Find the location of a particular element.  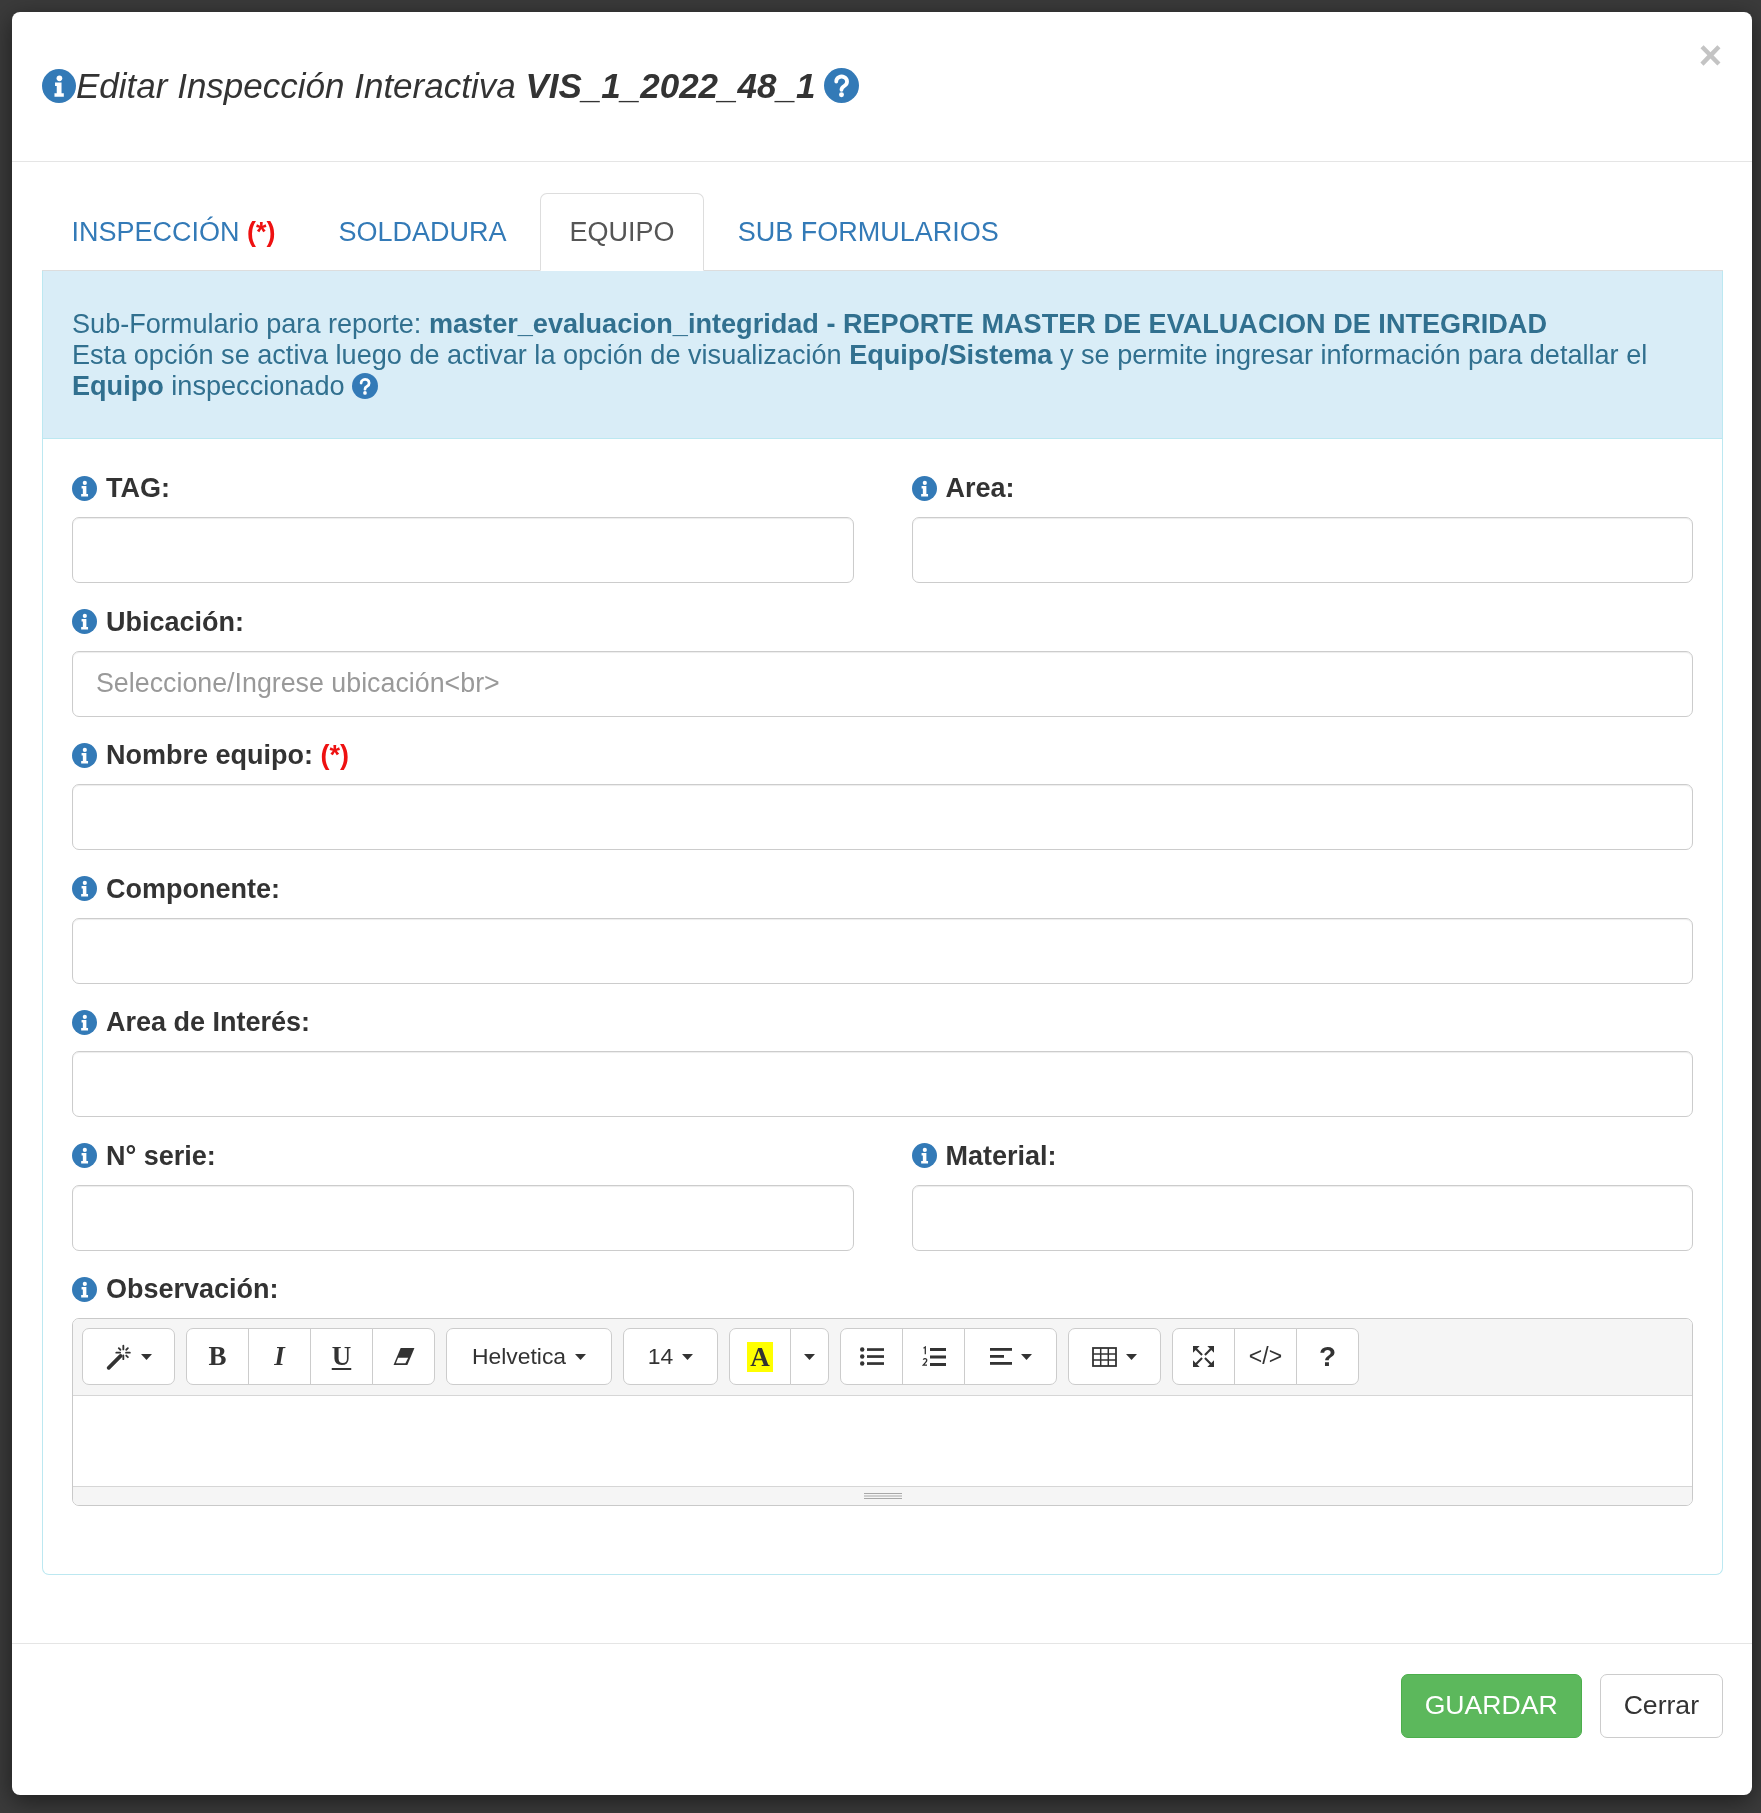

numbered-list-icon is located at coordinates (933, 1356).